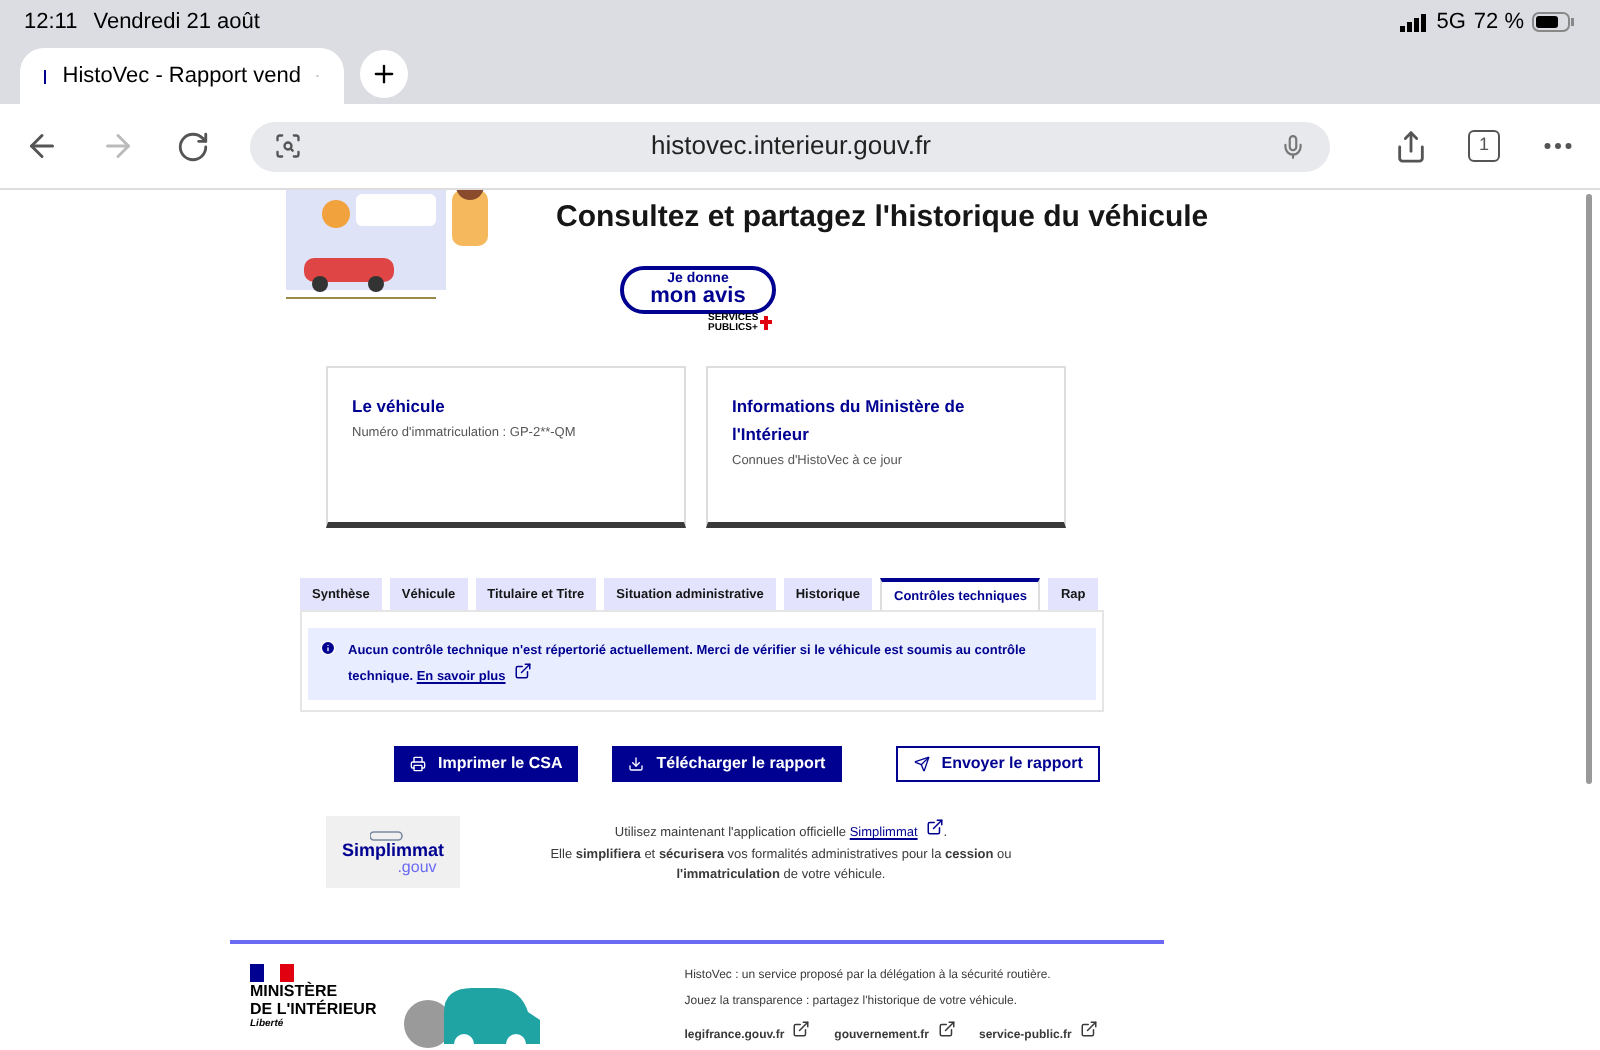 This screenshot has height=1050, width=1600. What do you see at coordinates (51, 22) in the screenshot?
I see `status-time: 12:11` at bounding box center [51, 22].